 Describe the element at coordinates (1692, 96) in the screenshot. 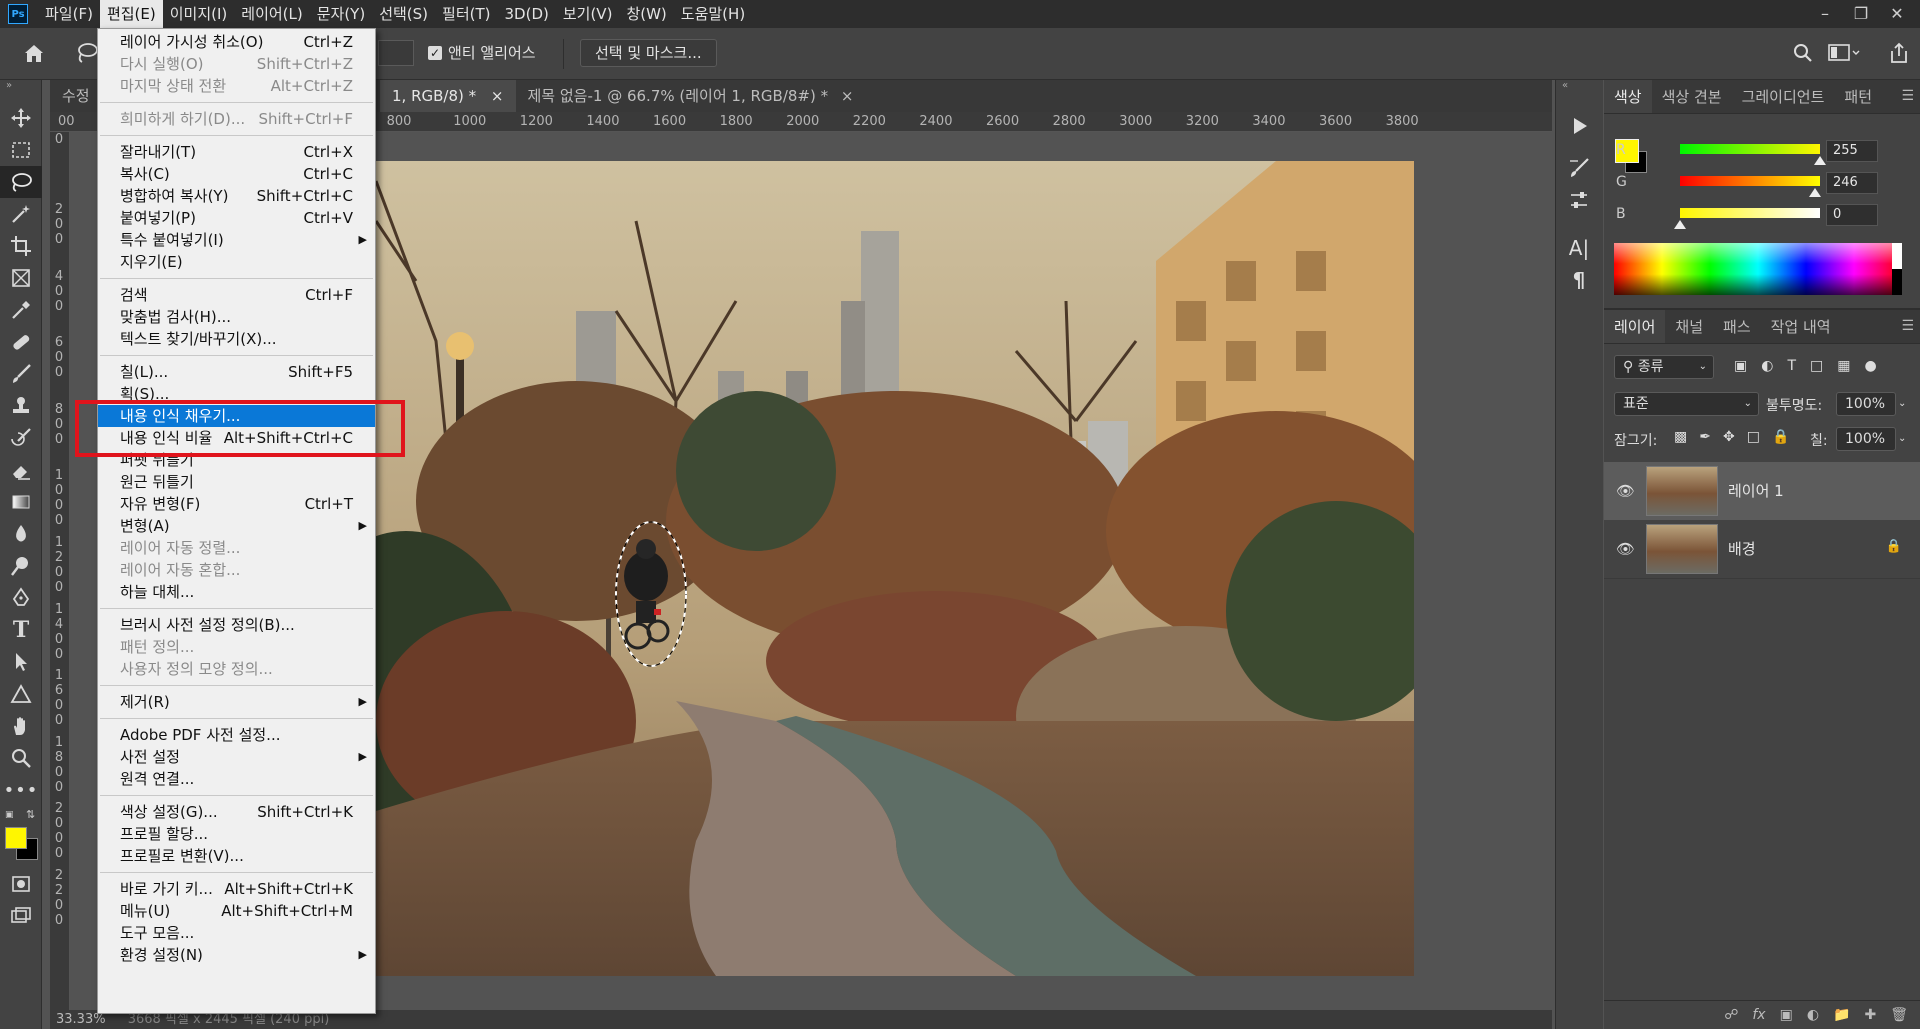

I see `panel-tab: 색상 견본` at that location.